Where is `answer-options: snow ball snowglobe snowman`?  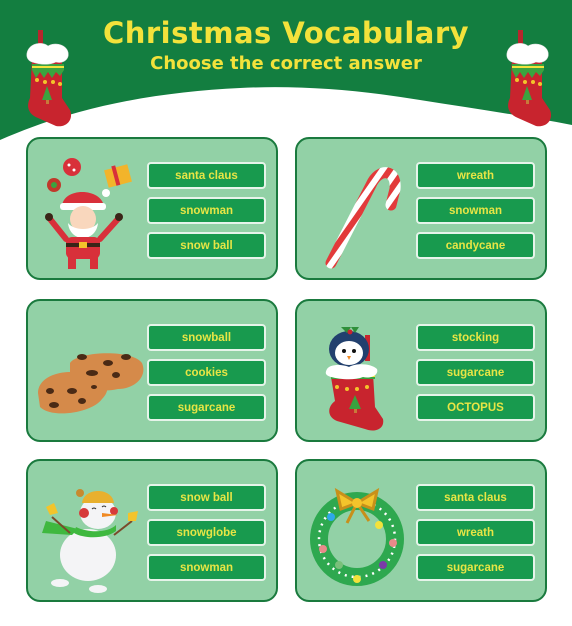
answer-options: snow ball snowglobe snowman is located at coordinates (206, 536).